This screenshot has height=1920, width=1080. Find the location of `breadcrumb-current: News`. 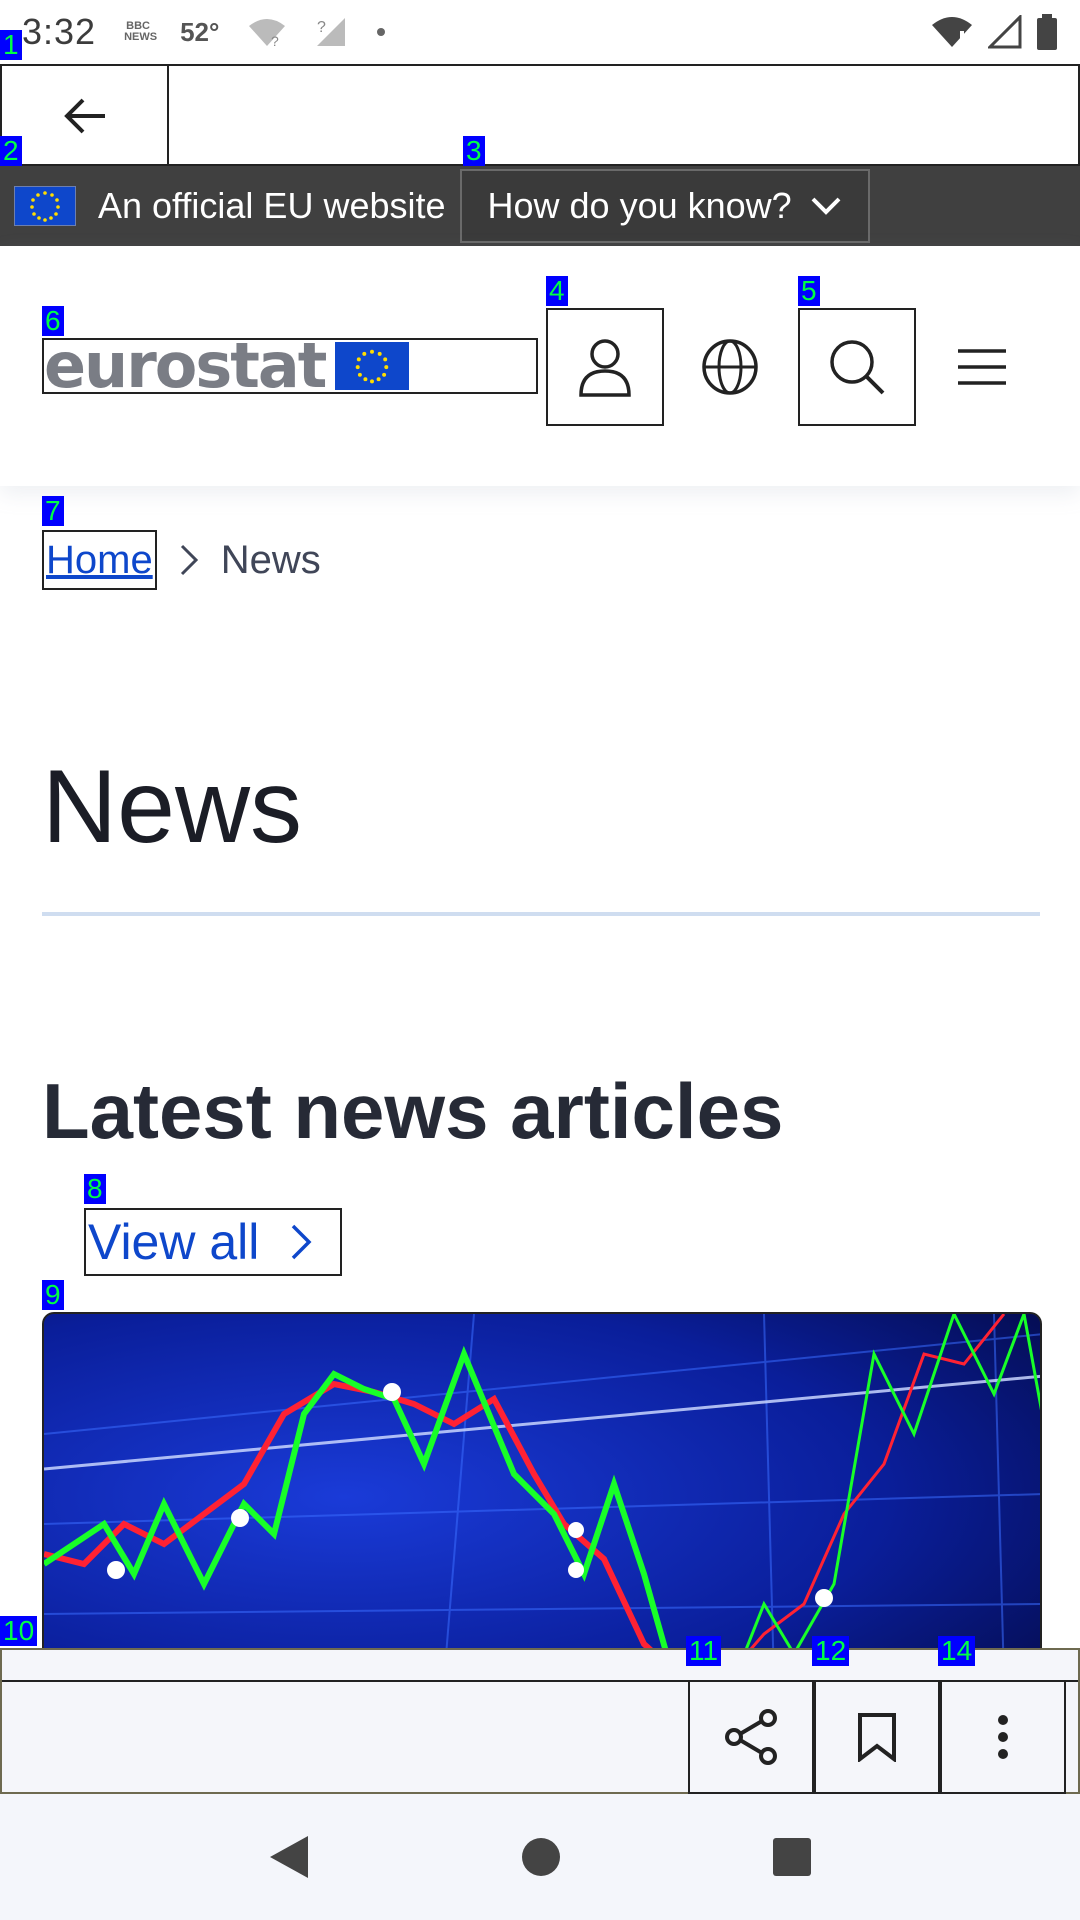

breadcrumb-current: News is located at coordinates (270, 559).